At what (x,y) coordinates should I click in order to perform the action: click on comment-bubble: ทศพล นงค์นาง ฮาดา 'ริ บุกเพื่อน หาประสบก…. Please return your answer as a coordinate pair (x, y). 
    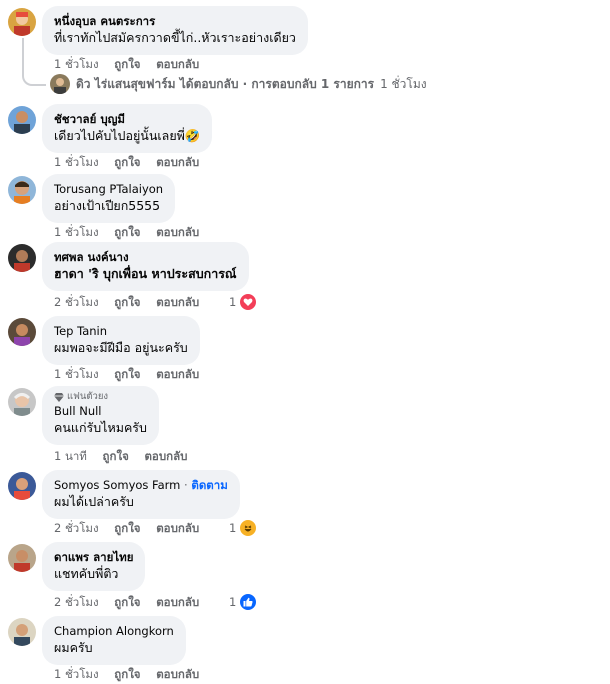
    Looking at the image, I should click on (145, 266).